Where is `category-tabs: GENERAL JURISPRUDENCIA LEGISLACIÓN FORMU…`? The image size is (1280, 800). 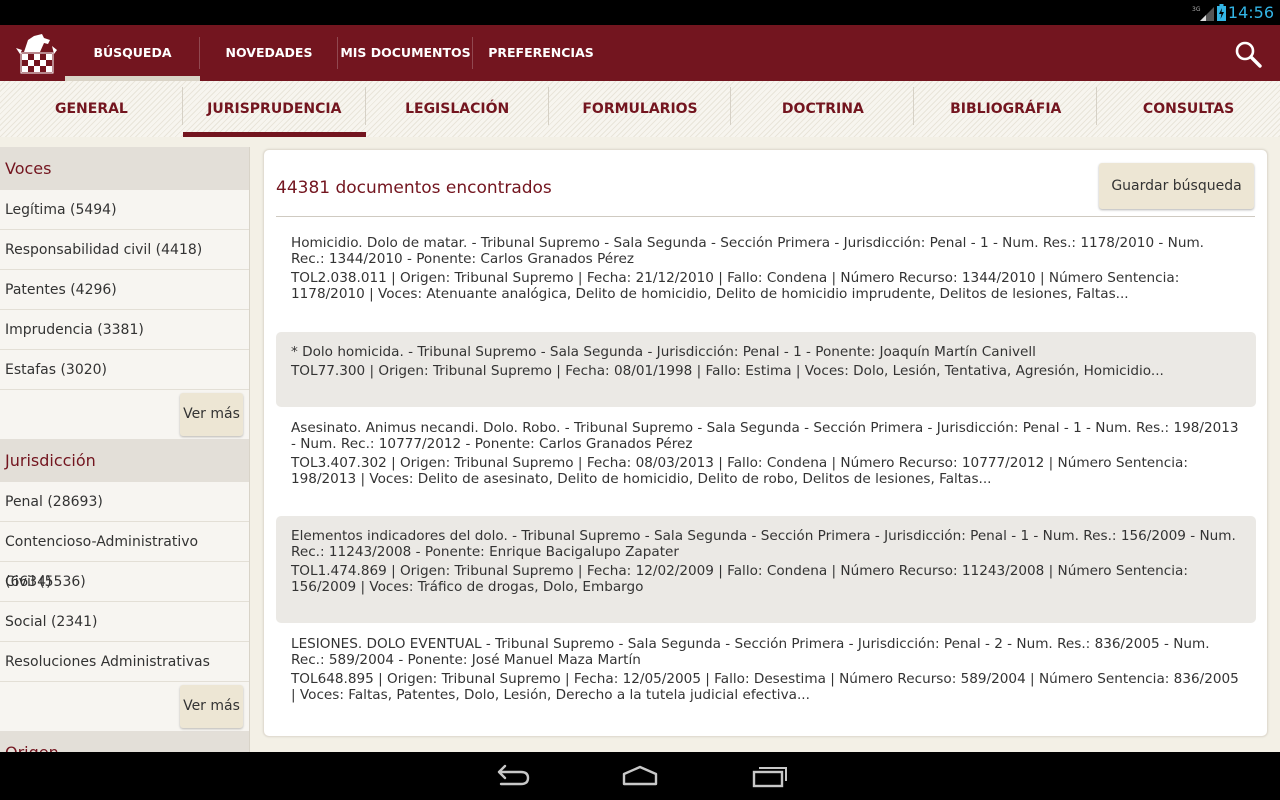 category-tabs: GENERAL JURISPRUDENCIA LEGISLACIÓN FORMU… is located at coordinates (640, 109).